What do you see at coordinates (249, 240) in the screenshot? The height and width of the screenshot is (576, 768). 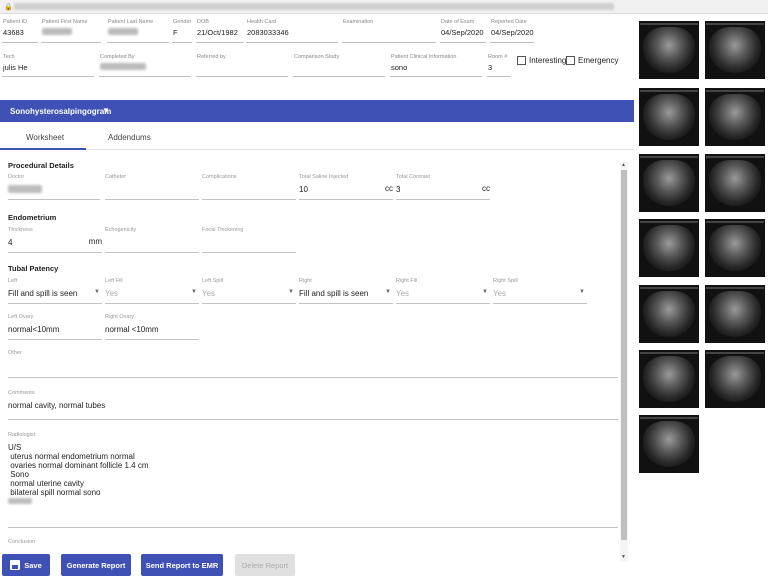 I see `focal-thickening-field: Focal Thickening` at bounding box center [249, 240].